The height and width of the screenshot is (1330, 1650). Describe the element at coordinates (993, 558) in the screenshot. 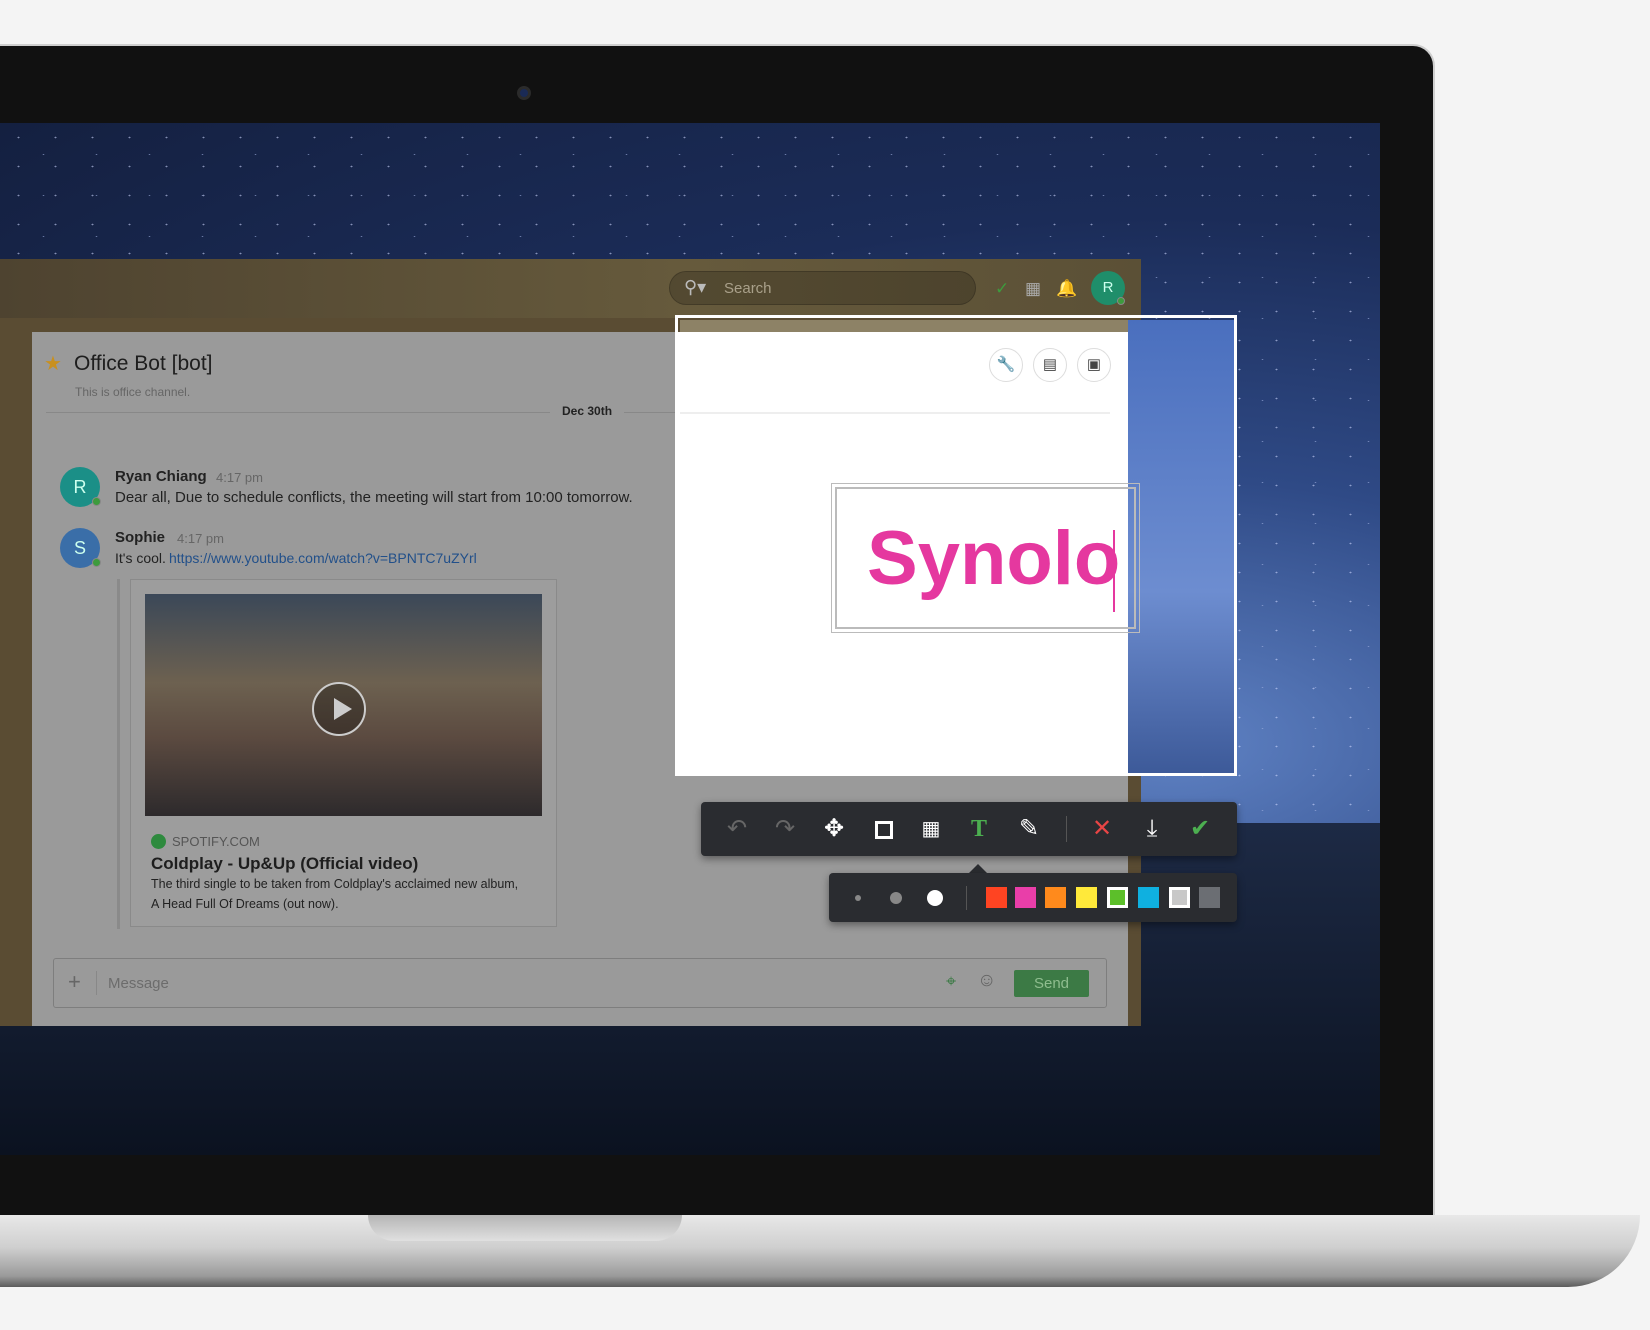

I see `annotation-text: Synolo` at that location.